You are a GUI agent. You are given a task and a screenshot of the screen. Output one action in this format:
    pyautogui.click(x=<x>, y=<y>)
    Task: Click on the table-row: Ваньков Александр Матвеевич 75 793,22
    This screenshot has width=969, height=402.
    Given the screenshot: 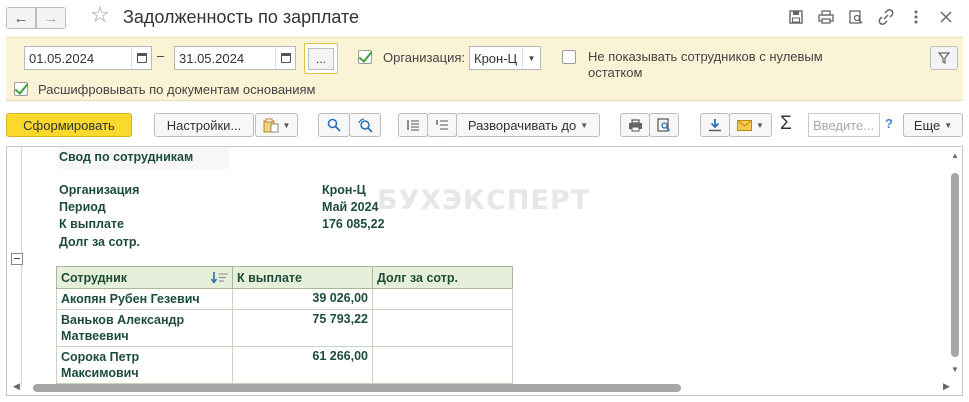 What is the action you would take?
    pyautogui.click(x=284, y=328)
    